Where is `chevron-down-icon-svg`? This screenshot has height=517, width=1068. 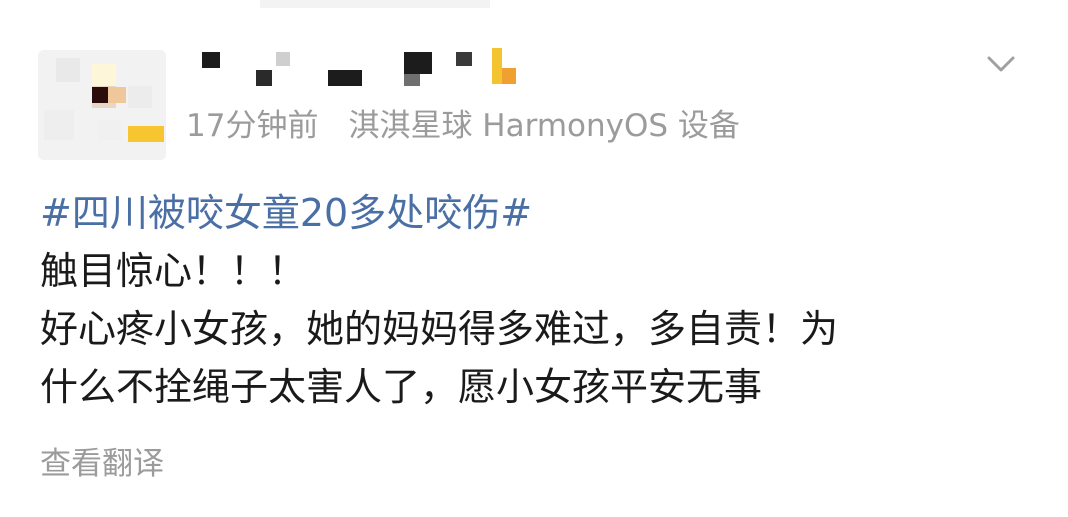 chevron-down-icon-svg is located at coordinates (1001, 64).